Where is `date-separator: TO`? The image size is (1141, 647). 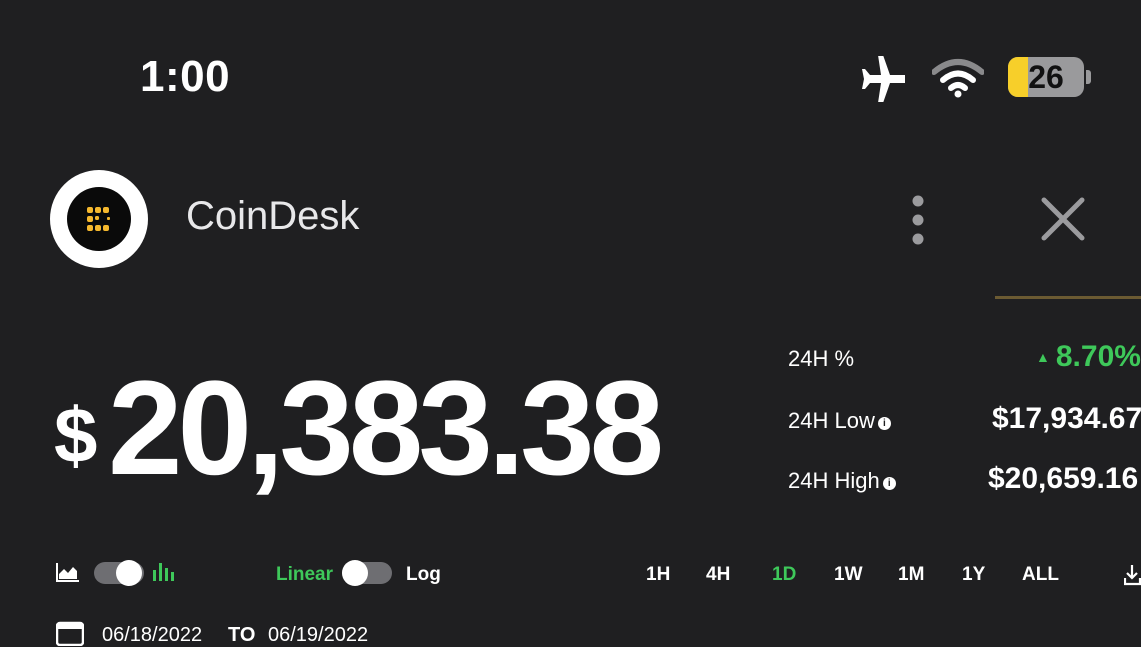 date-separator: TO is located at coordinates (242, 635).